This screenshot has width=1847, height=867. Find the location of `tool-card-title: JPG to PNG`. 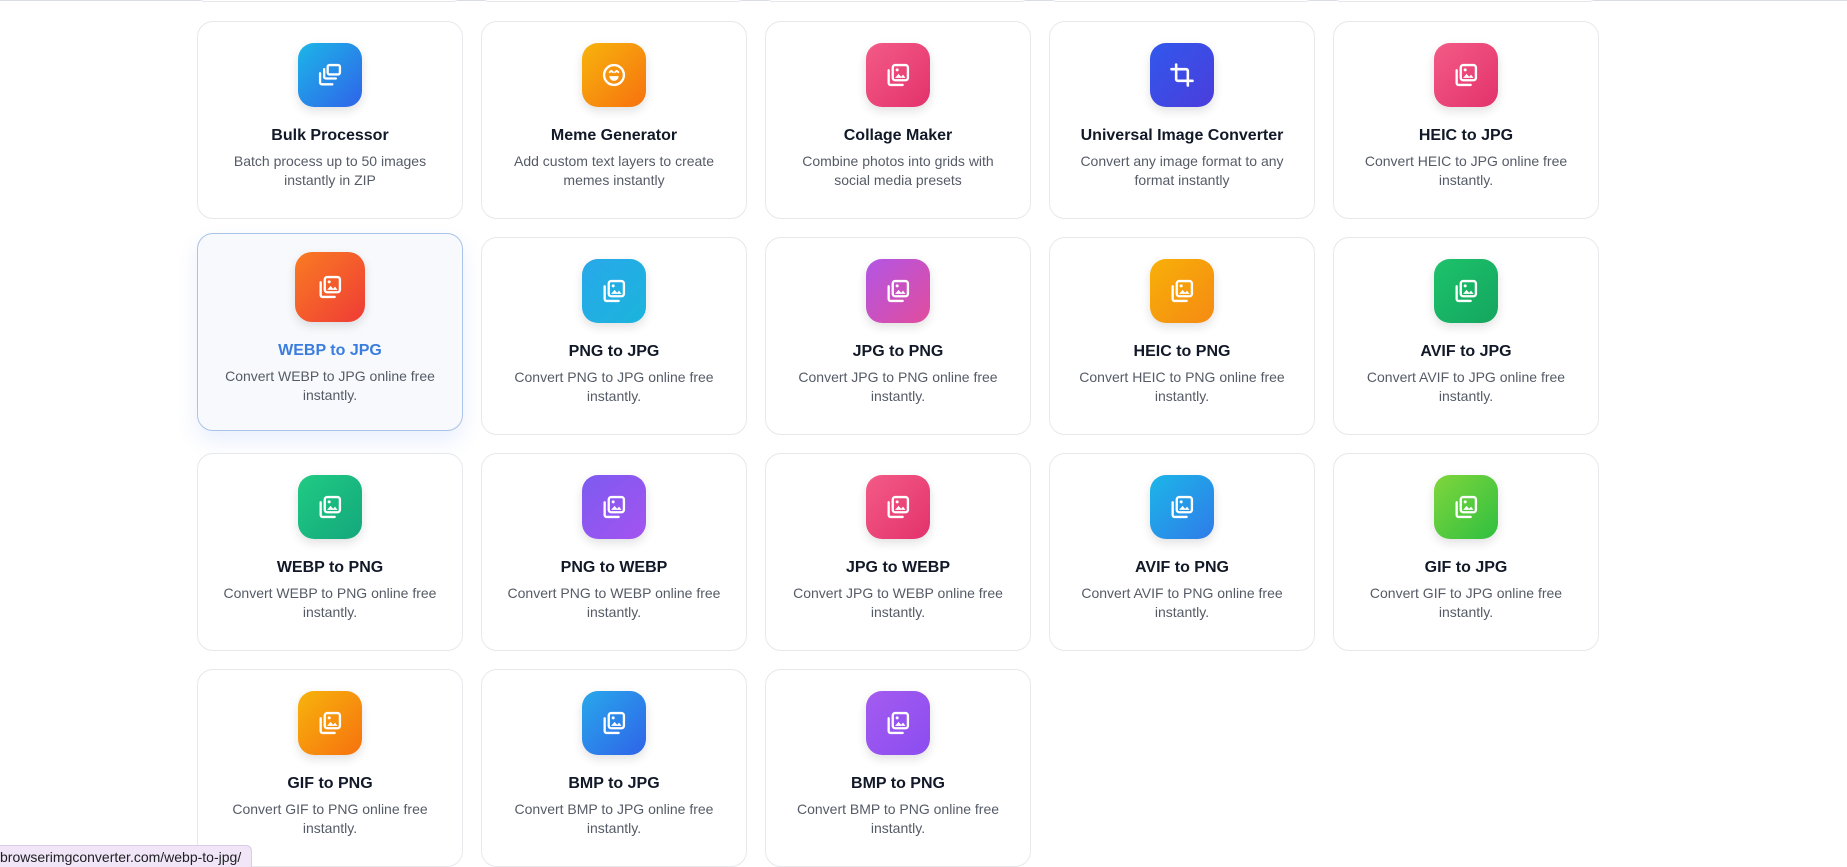

tool-card-title: JPG to PNG is located at coordinates (898, 351).